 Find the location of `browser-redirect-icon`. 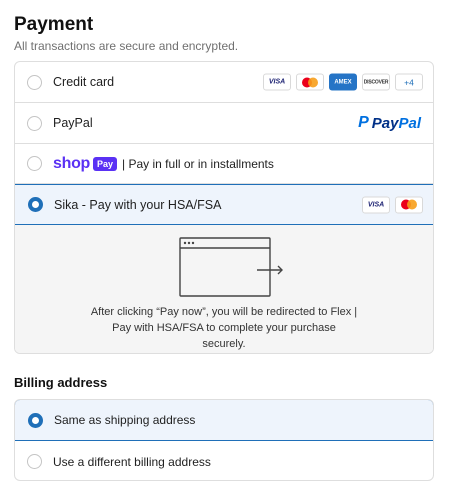

browser-redirect-icon is located at coordinates (231, 267).